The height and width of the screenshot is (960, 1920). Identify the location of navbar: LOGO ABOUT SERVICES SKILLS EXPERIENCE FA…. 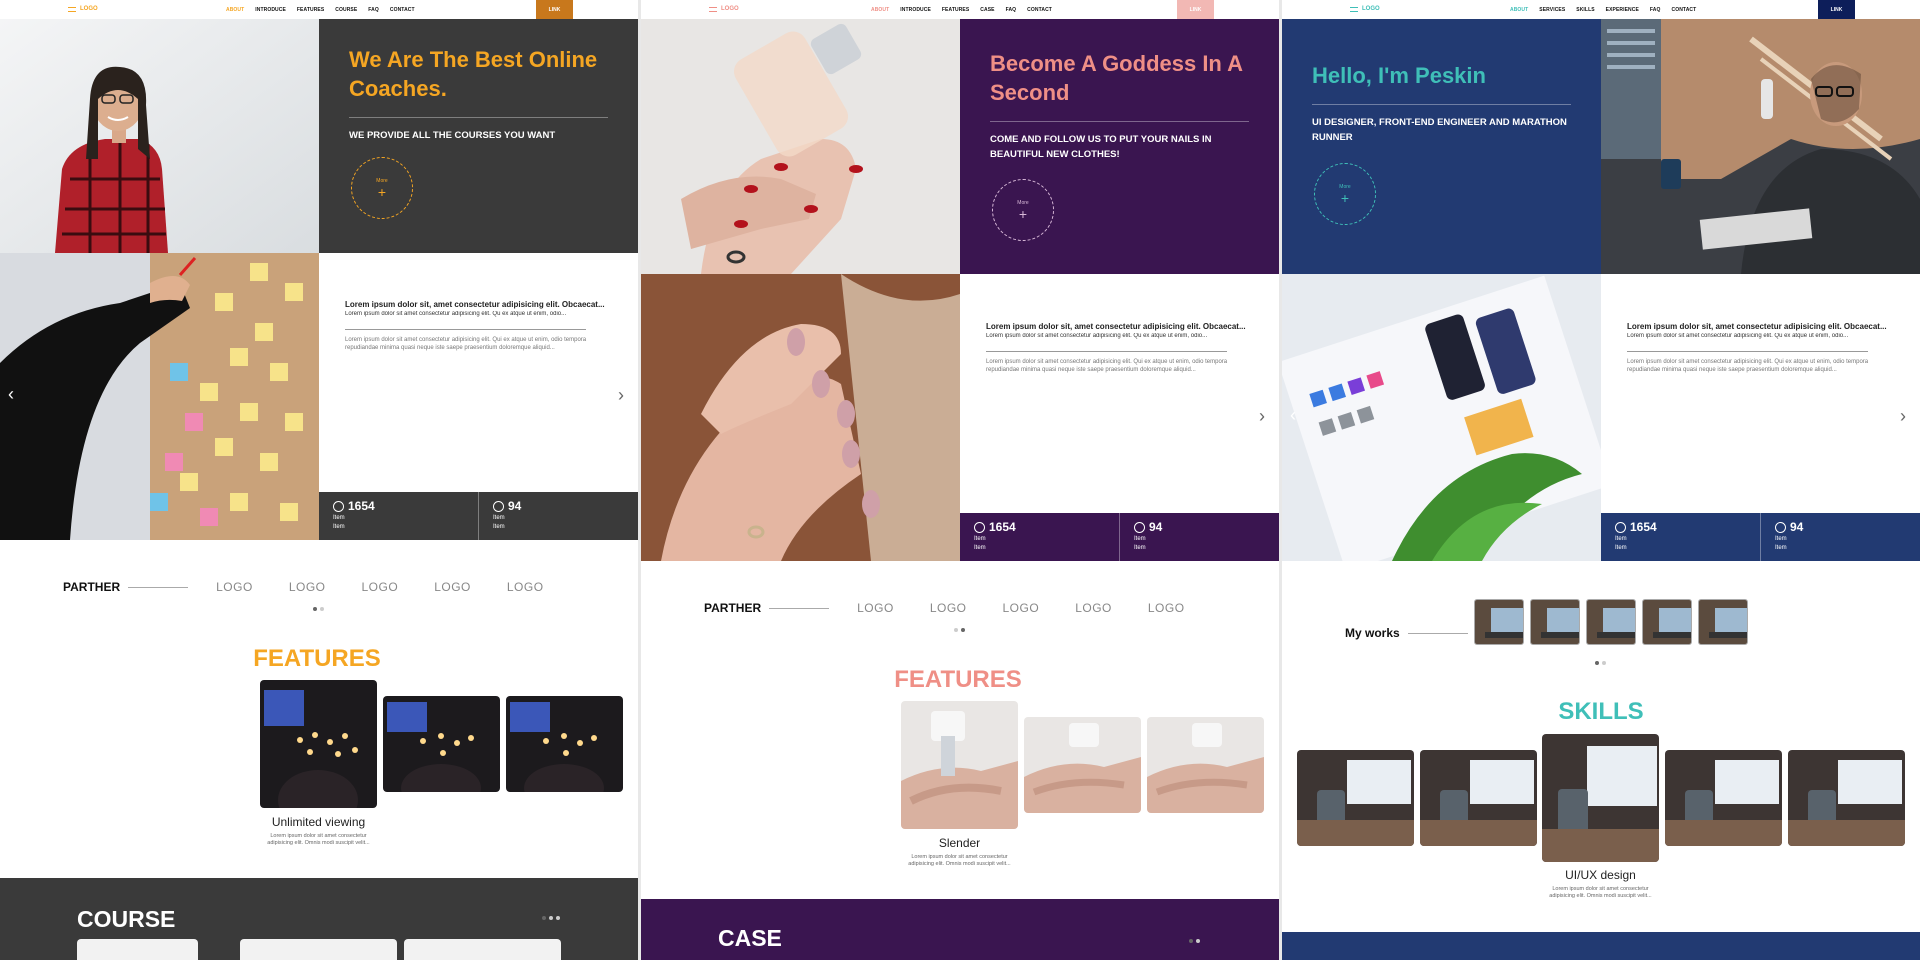
(1601, 9).